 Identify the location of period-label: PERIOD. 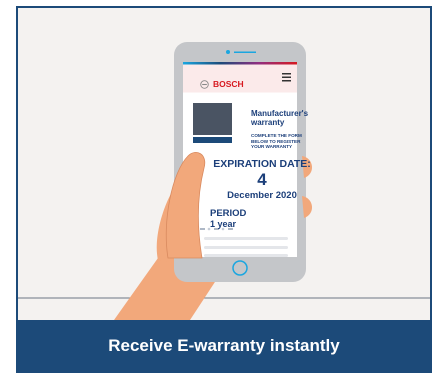
(228, 213).